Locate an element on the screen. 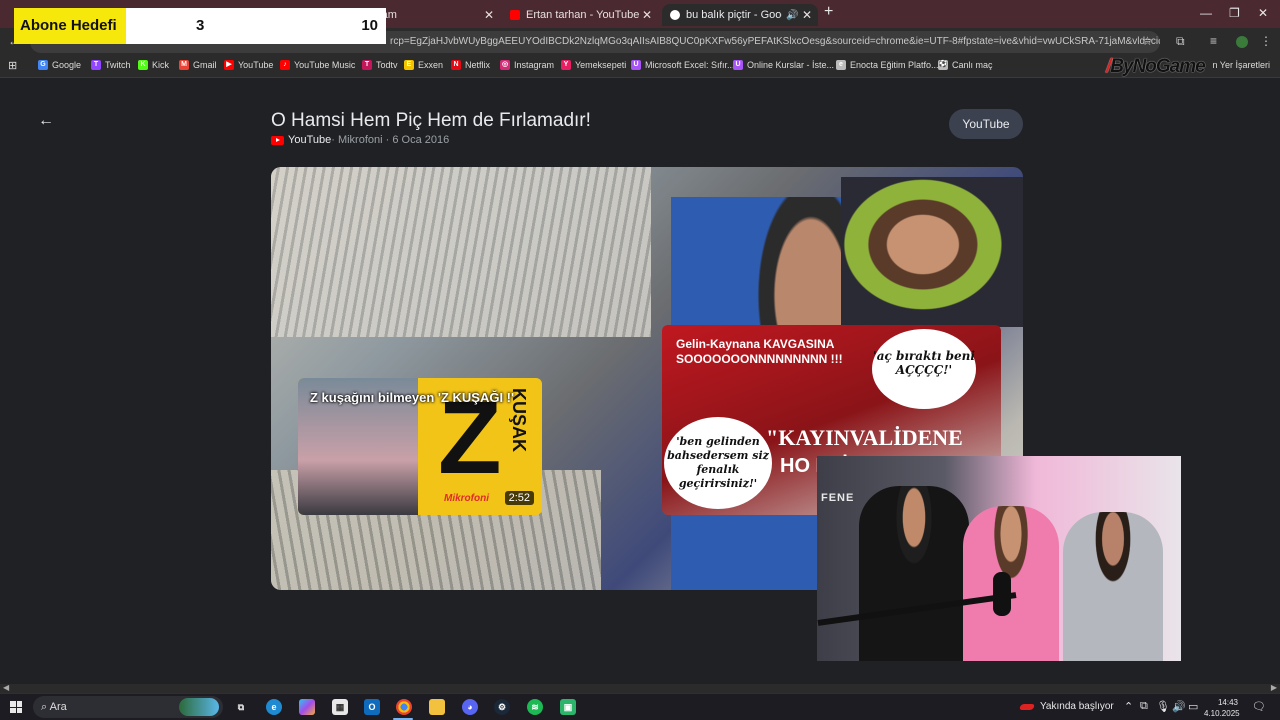 Image resolution: width=1280 pixels, height=720 pixels. bookmark-item: Y Yemeksepeti is located at coordinates (593, 65).